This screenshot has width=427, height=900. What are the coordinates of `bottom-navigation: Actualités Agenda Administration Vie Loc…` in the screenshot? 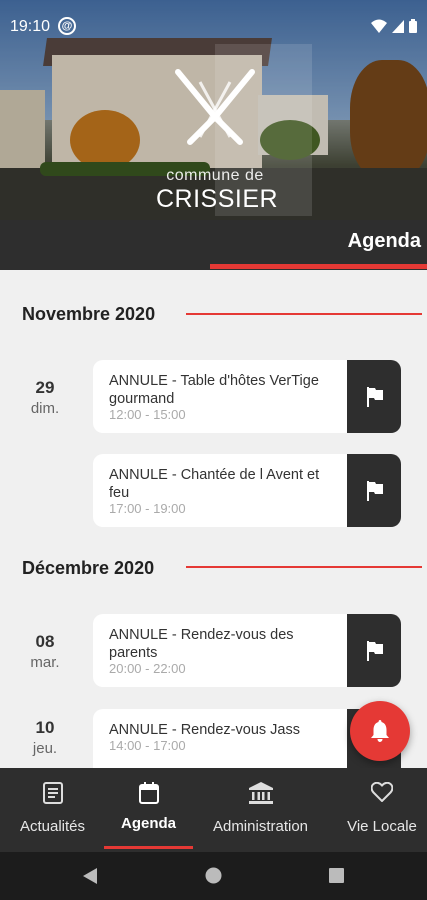 It's located at (213, 810).